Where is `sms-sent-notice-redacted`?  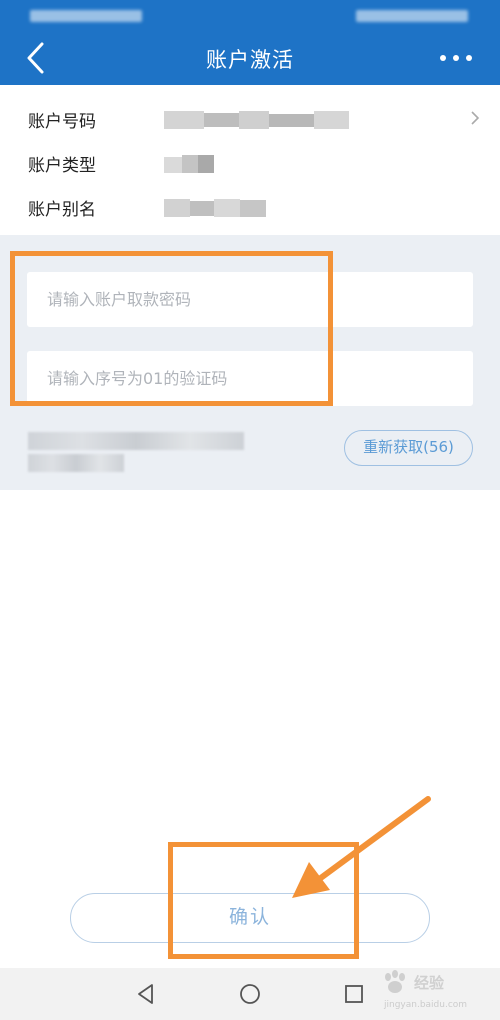 sms-sent-notice-redacted is located at coordinates (143, 453).